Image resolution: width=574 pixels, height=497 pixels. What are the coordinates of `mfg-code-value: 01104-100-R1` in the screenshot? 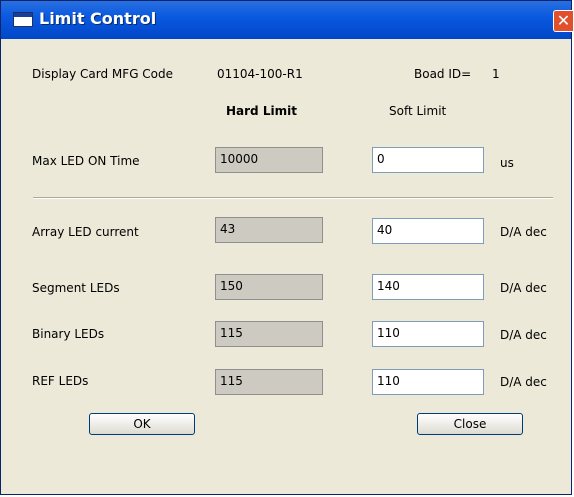 It's located at (260, 74).